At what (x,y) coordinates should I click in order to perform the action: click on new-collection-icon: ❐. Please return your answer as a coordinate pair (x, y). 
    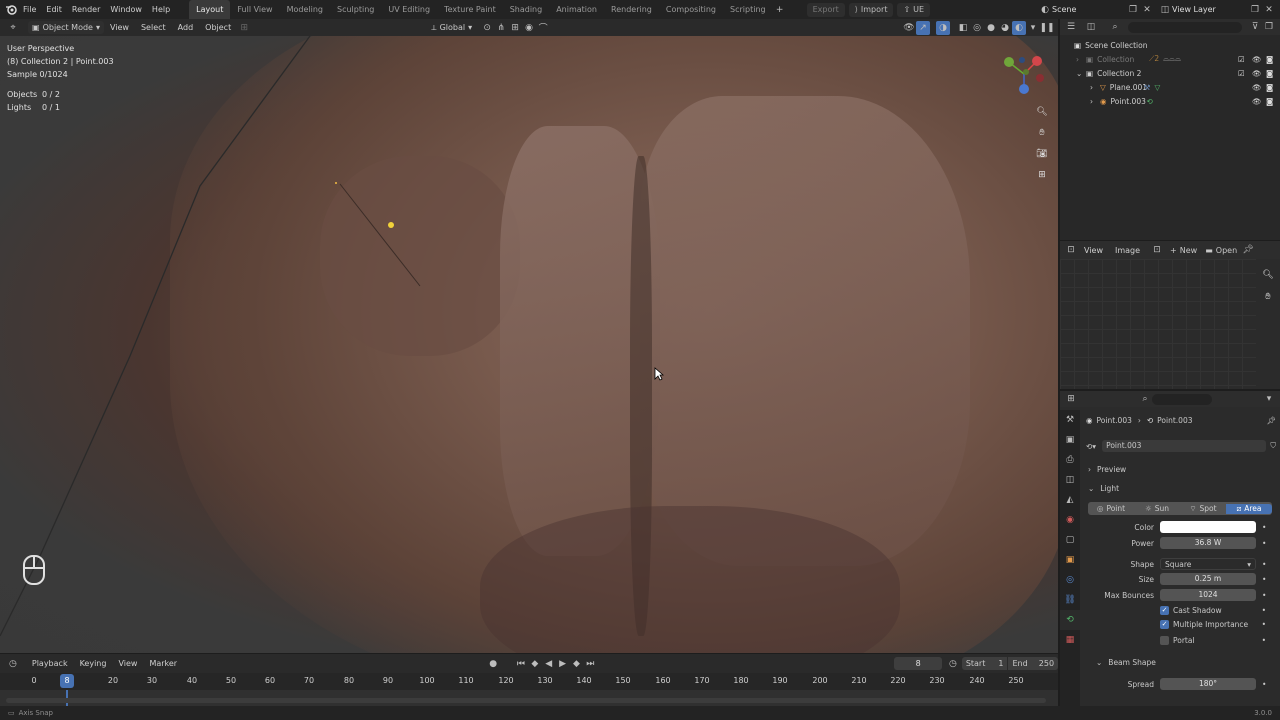
    Looking at the image, I should click on (1269, 27).